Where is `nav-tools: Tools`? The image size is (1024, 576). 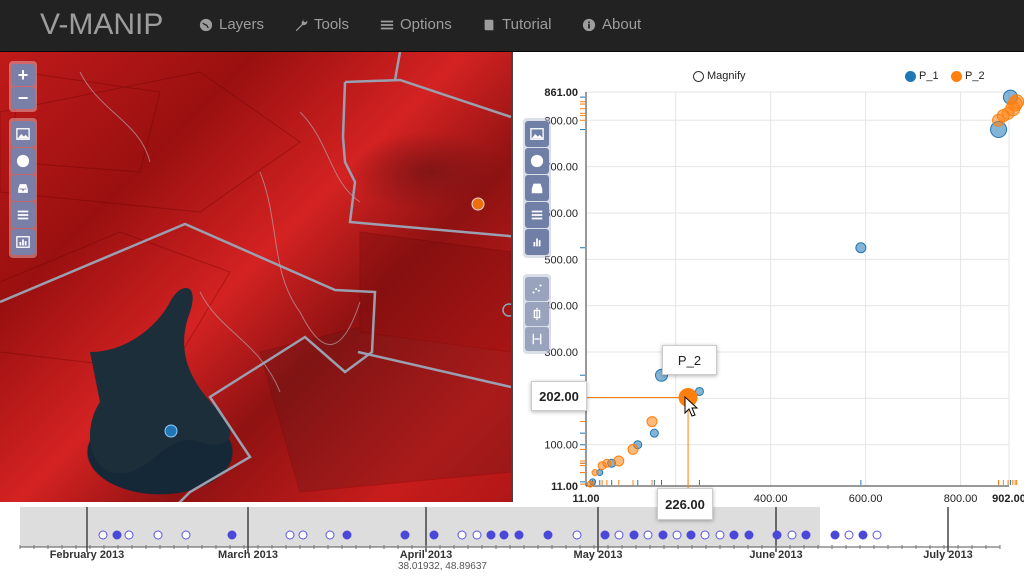
nav-tools: Tools is located at coordinates (321, 24).